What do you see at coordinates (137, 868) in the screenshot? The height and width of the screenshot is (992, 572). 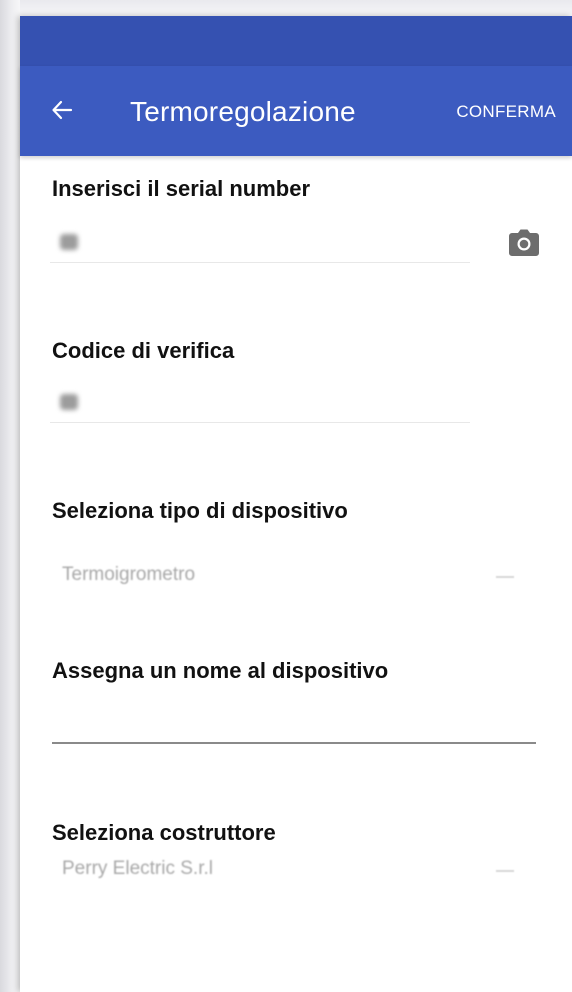 I see `manufacturer-value: Perry Electric S.r.l` at bounding box center [137, 868].